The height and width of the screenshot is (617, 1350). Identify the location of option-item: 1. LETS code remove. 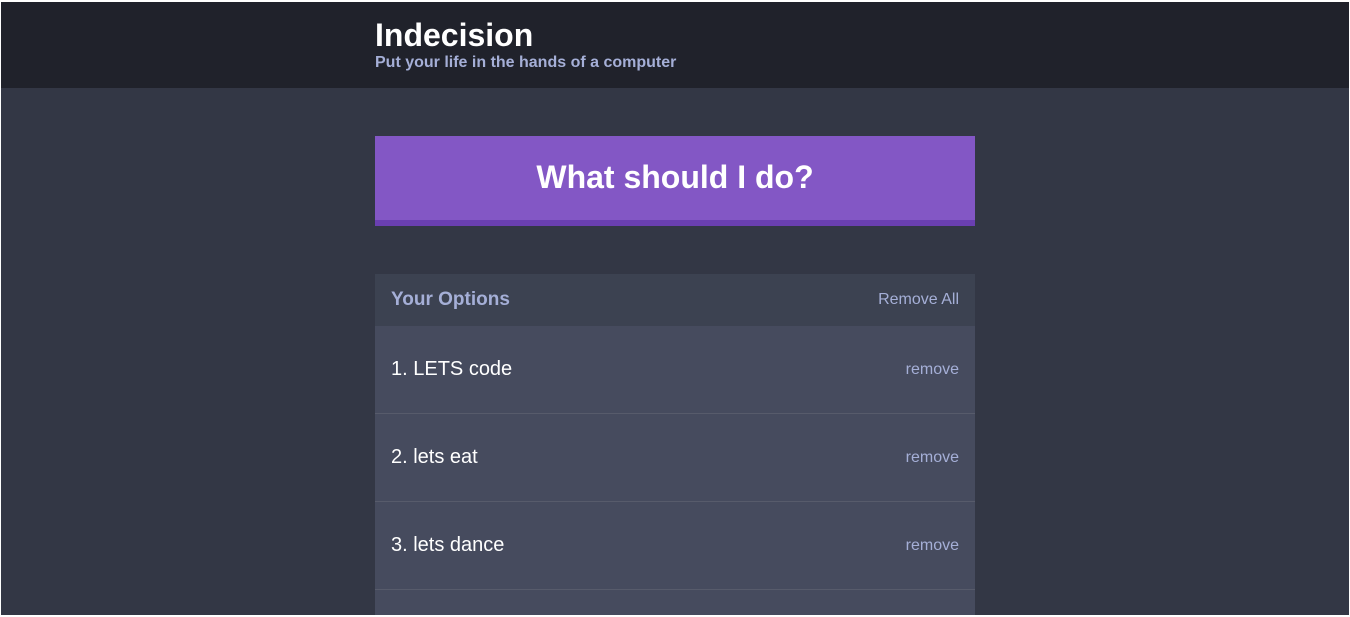
(675, 370).